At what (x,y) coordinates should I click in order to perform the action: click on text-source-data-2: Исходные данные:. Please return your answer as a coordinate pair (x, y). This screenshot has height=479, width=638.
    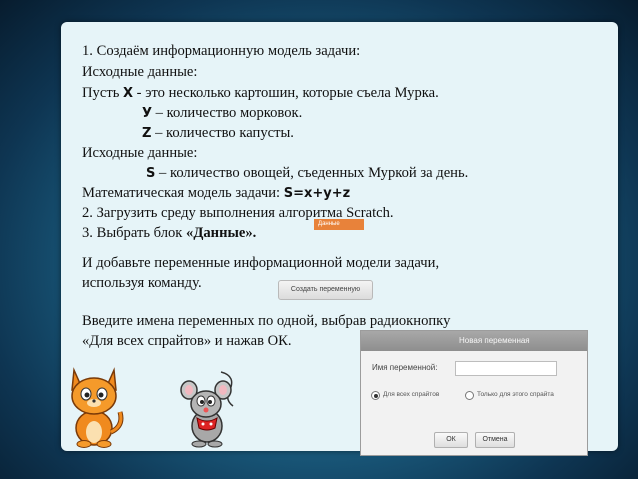
    Looking at the image, I should click on (140, 153).